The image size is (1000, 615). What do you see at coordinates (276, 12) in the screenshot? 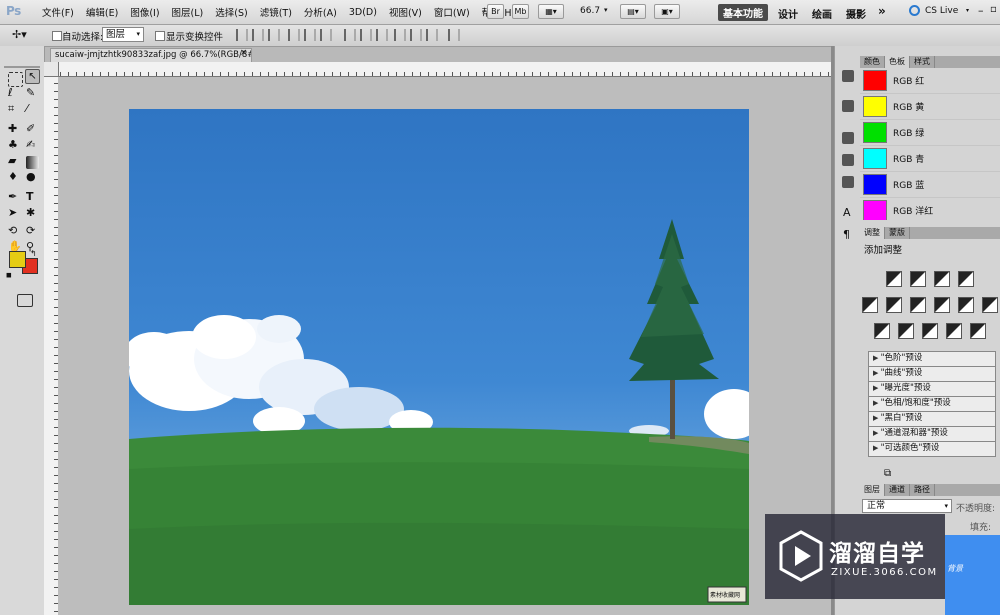
I see `menu-filter: 滤镜(T)` at bounding box center [276, 12].